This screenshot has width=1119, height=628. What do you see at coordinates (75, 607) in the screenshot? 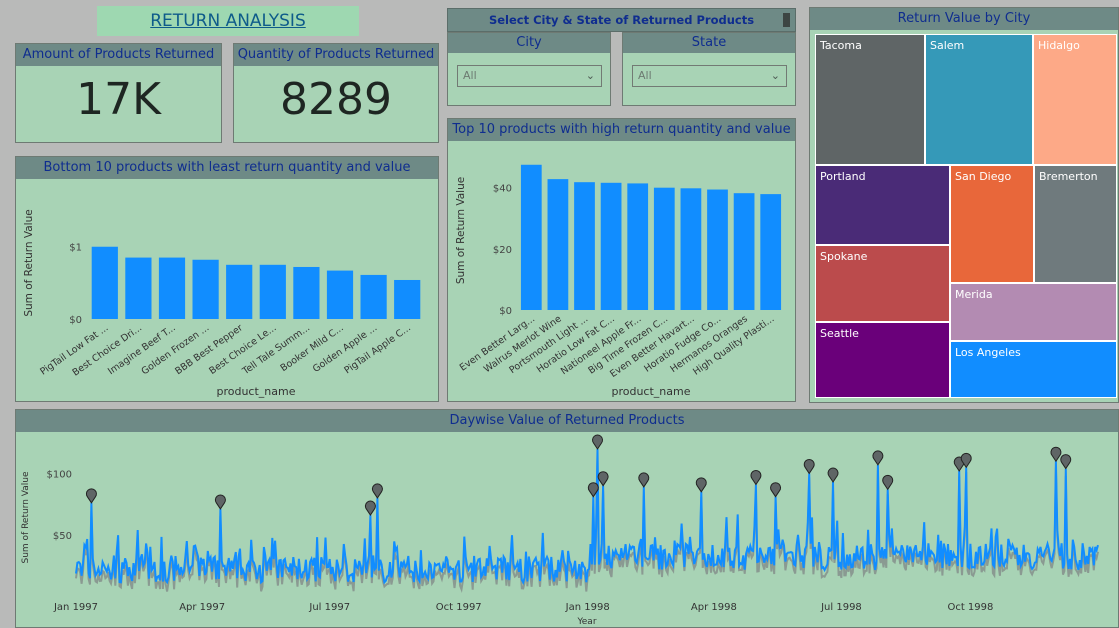
I see `x-tick-label: Jan 1997` at bounding box center [75, 607].